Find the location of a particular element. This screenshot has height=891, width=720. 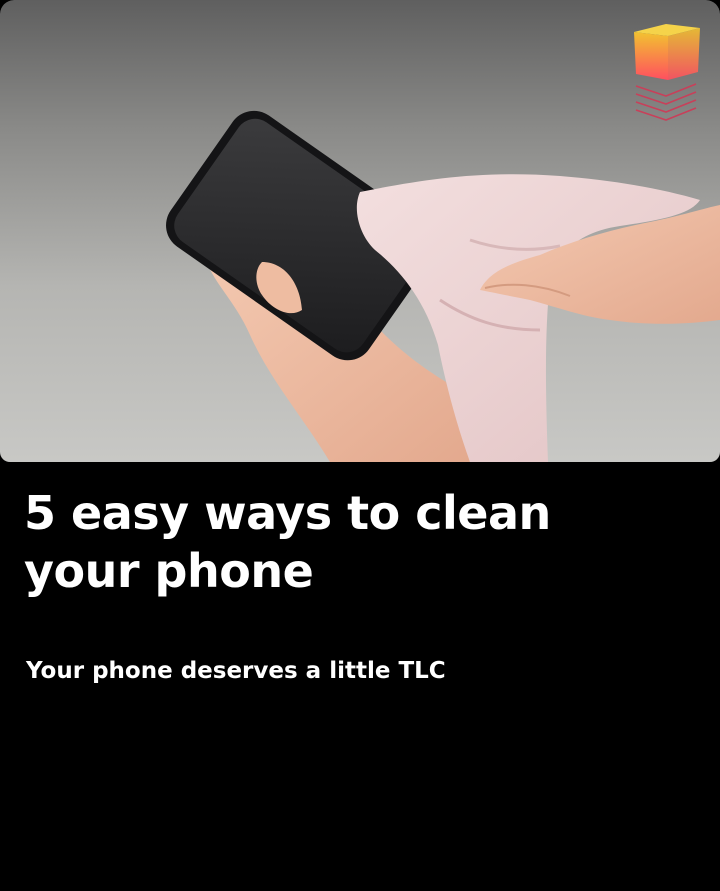

brand-logo is located at coordinates (666, 70).